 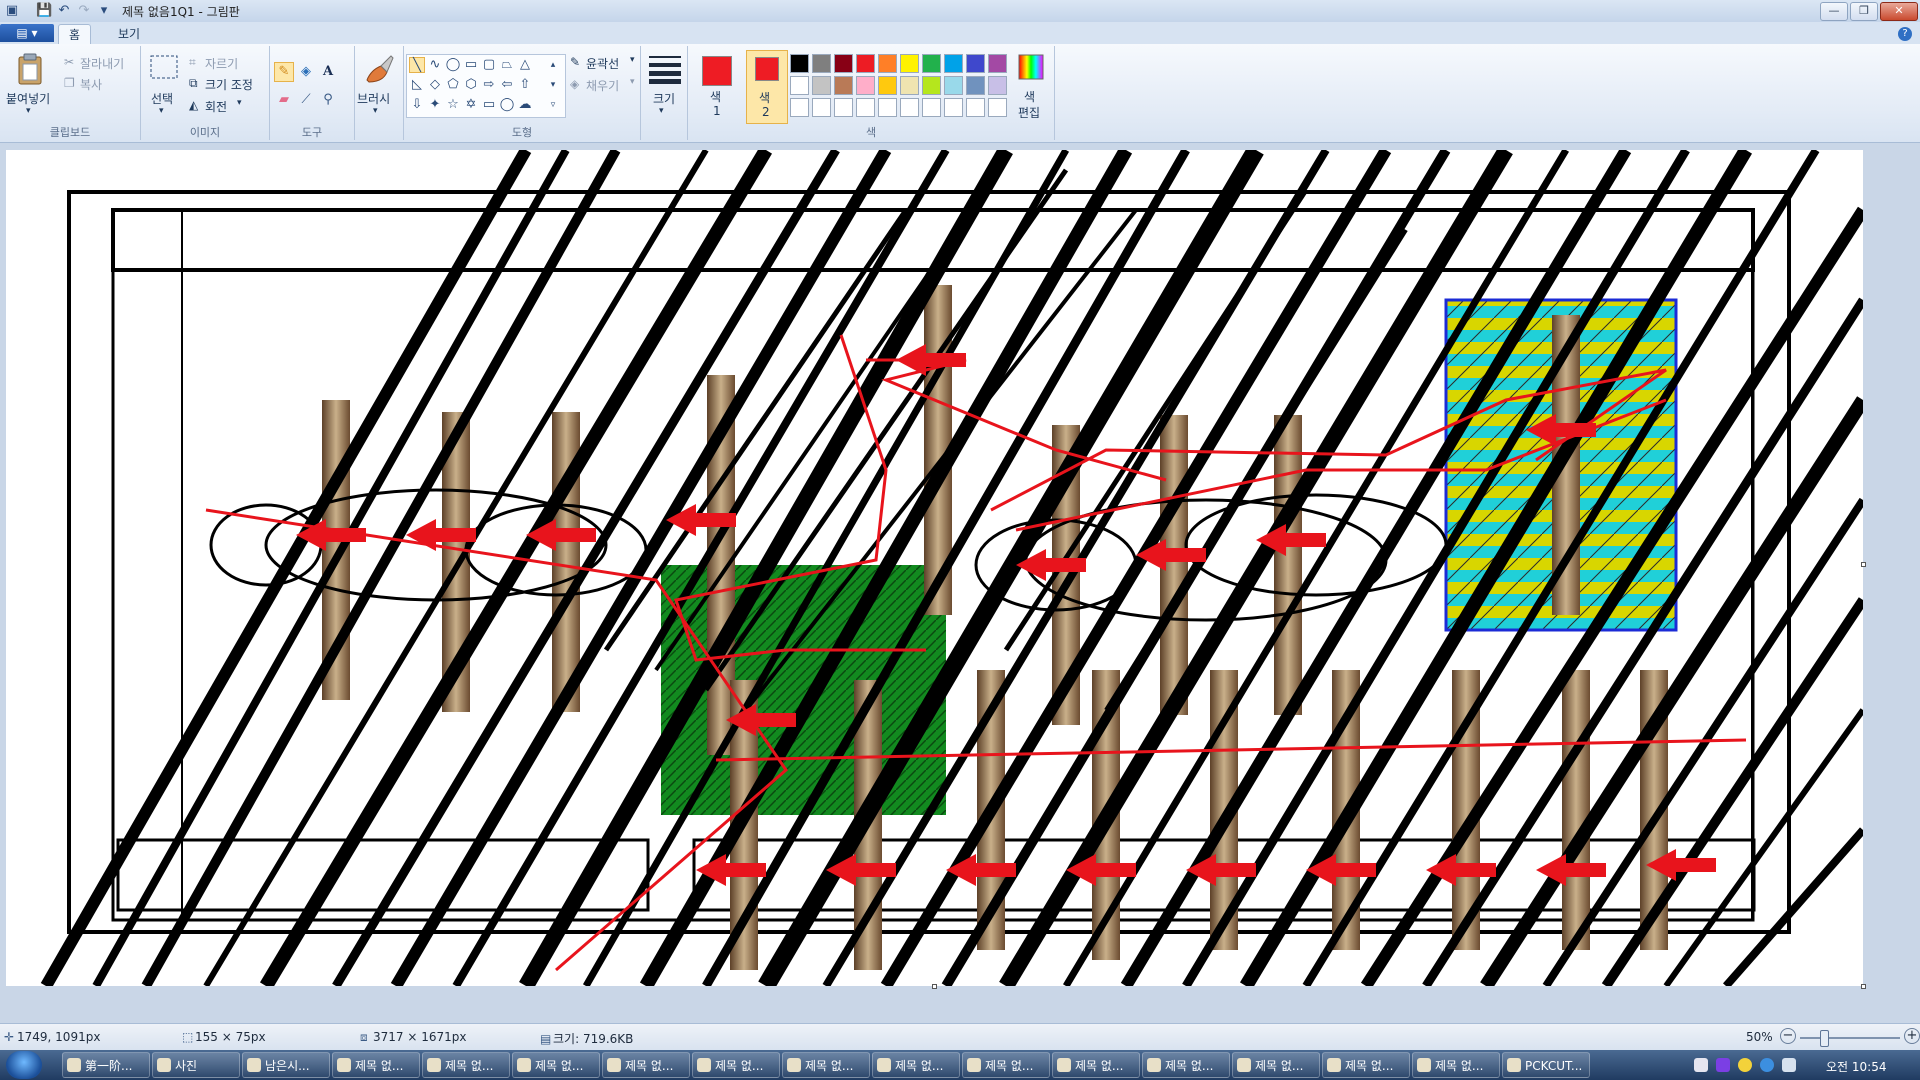 I want to click on size-icon, so click(x=665, y=69).